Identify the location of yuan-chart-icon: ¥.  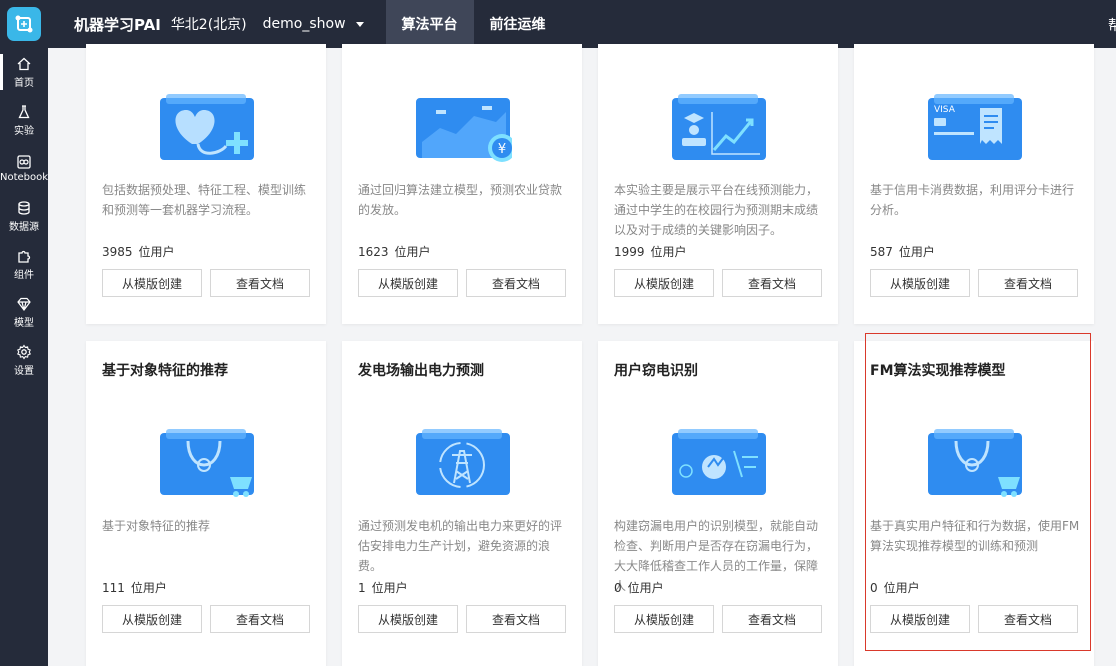
(464, 130).